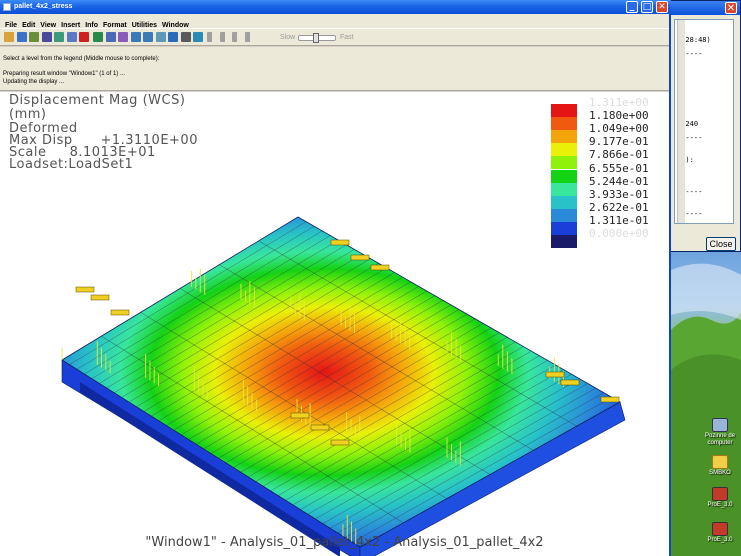  I want to click on desktop-icon-proe-1: ProE_3.0, so click(720, 498).